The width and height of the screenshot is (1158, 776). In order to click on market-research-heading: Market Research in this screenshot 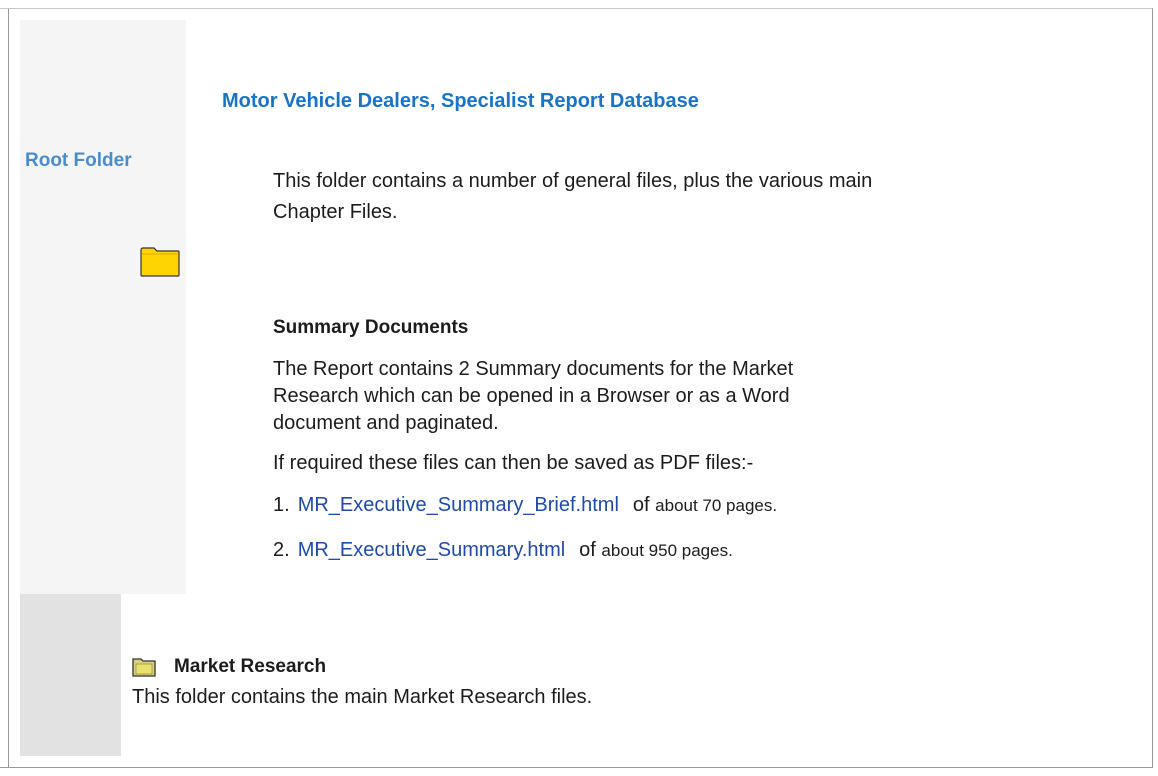, I will do `click(250, 666)`.